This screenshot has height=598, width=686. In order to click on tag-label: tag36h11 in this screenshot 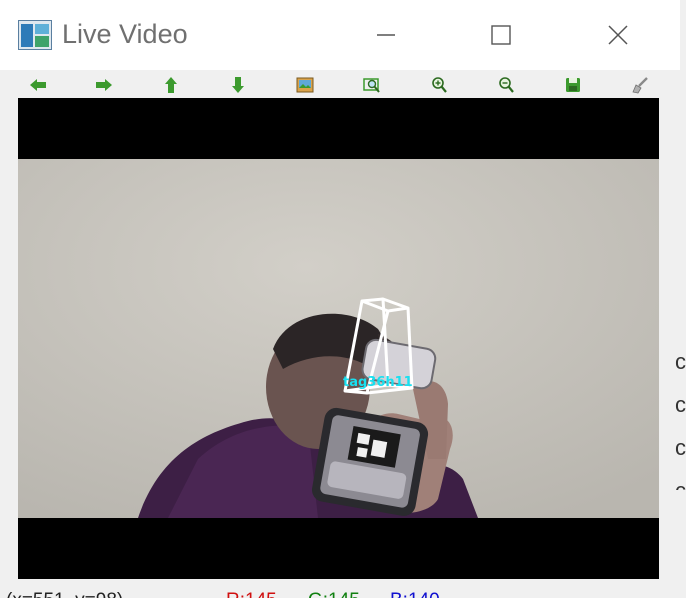, I will do `click(378, 382)`.